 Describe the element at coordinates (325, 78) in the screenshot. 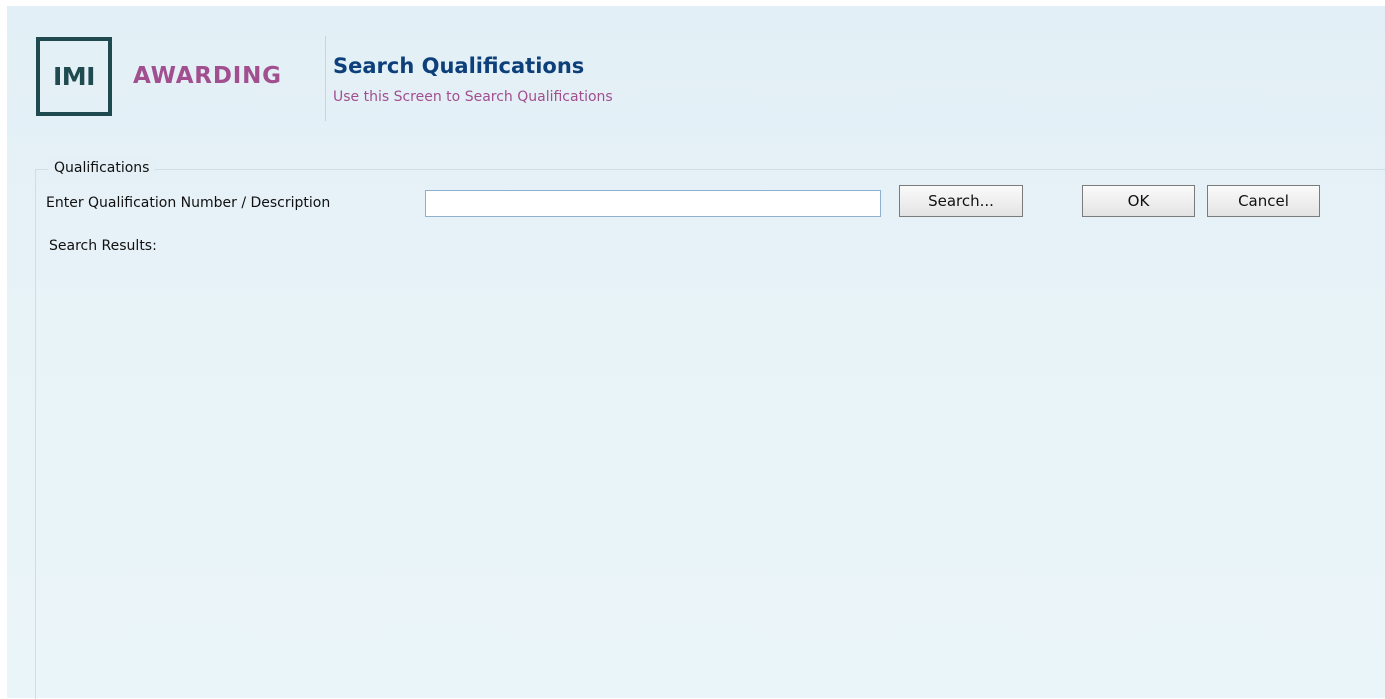

I see `header-divider` at that location.